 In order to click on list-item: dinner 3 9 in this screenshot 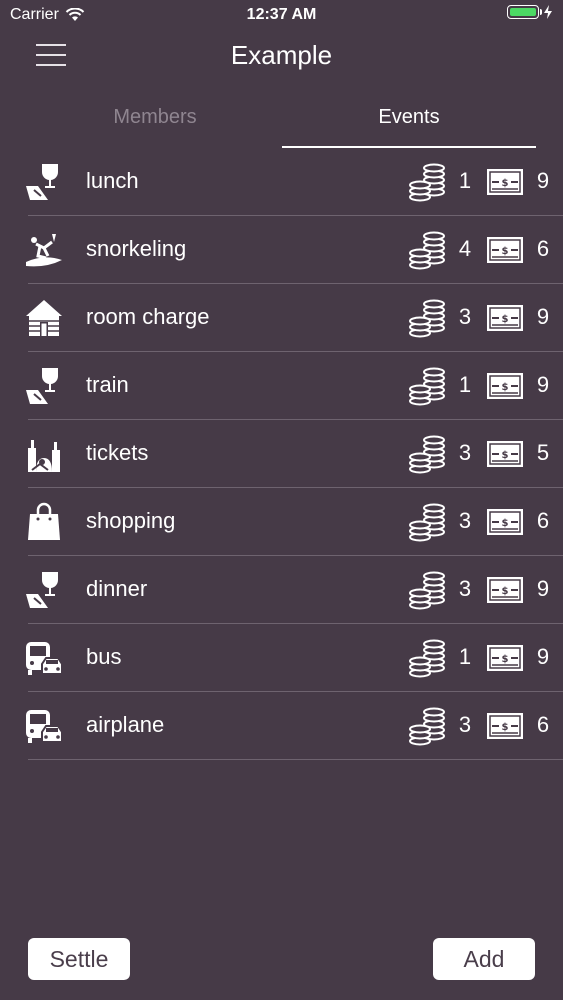, I will do `click(281, 590)`.